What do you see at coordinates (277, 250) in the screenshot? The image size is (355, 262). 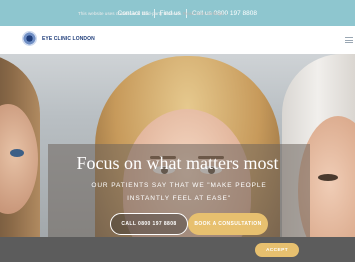 I see `accept-cookies-button: ACCEPT` at bounding box center [277, 250].